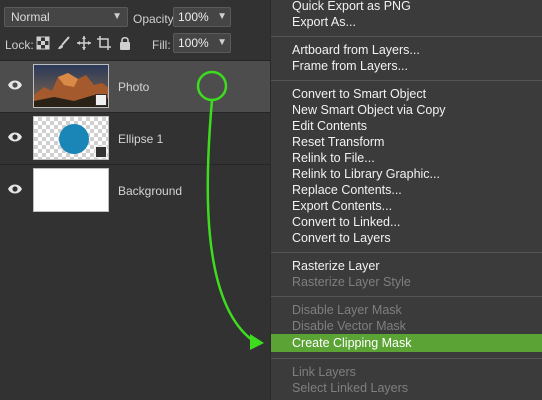 Image resolution: width=542 pixels, height=400 pixels. What do you see at coordinates (141, 139) in the screenshot?
I see `layer-name: Ellipse 1` at bounding box center [141, 139].